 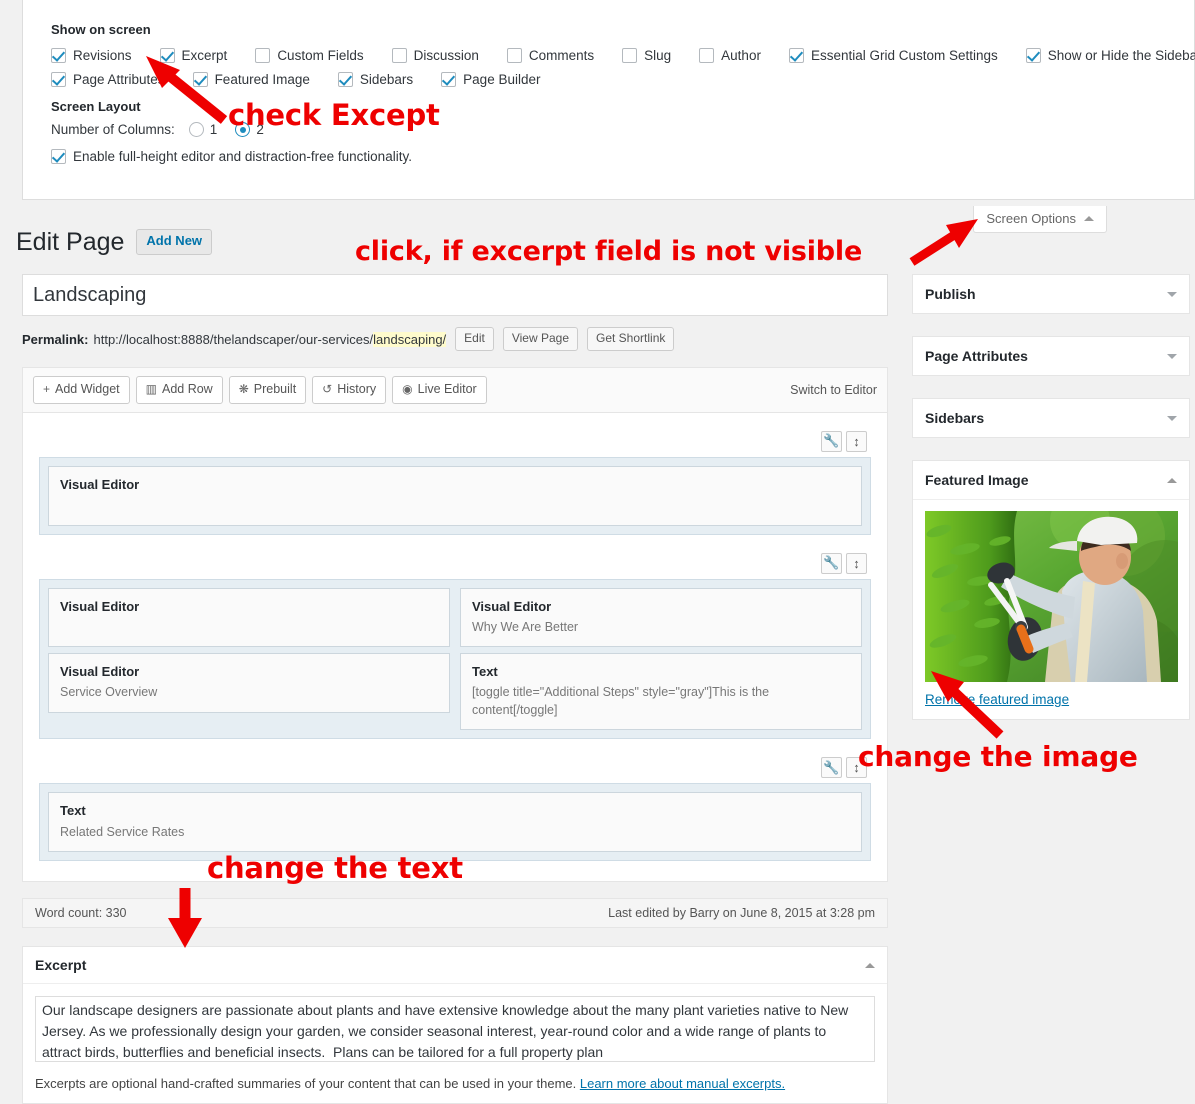 I want to click on excerpt-panel-title: Excerpt, so click(x=61, y=965).